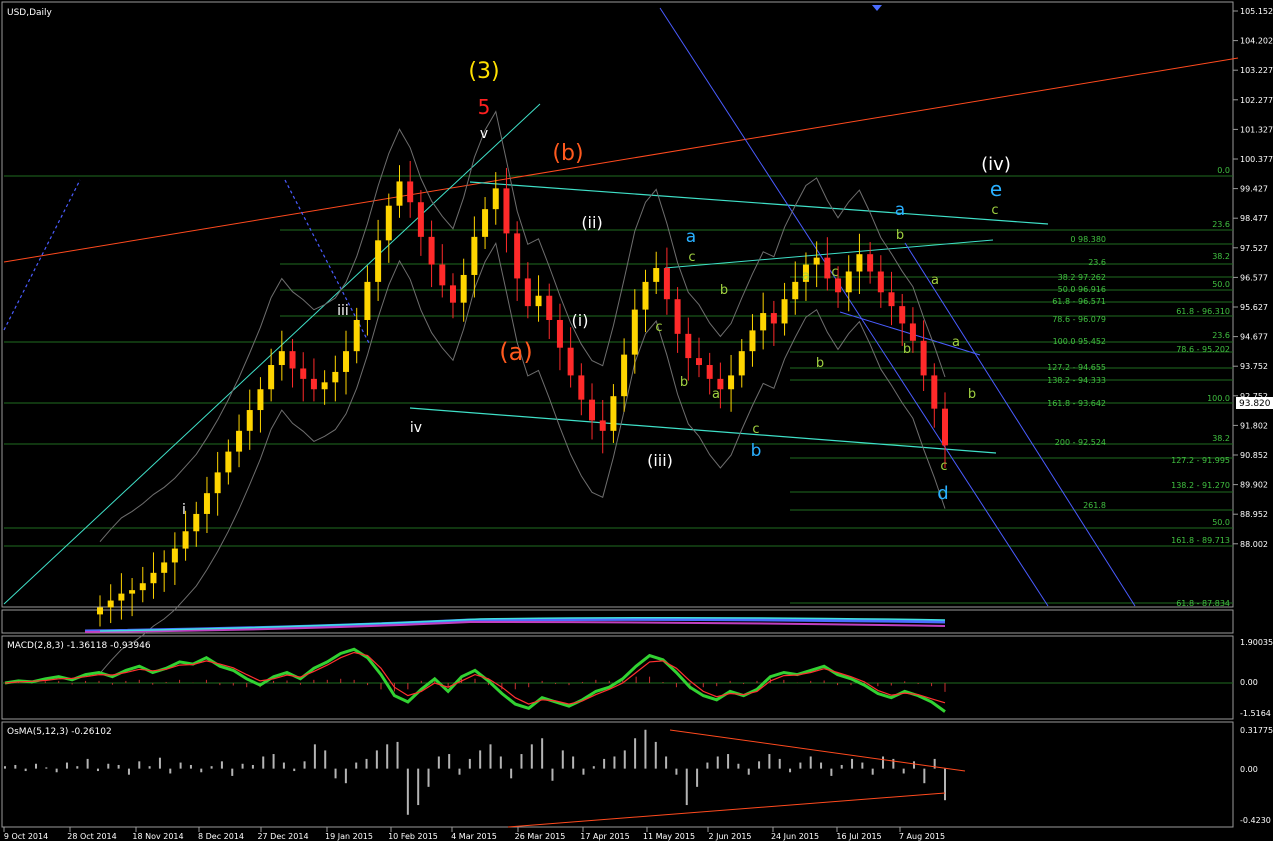 The width and height of the screenshot is (1273, 841). I want to click on fib-level-label: 138.2 - 91.270, so click(1200, 485).